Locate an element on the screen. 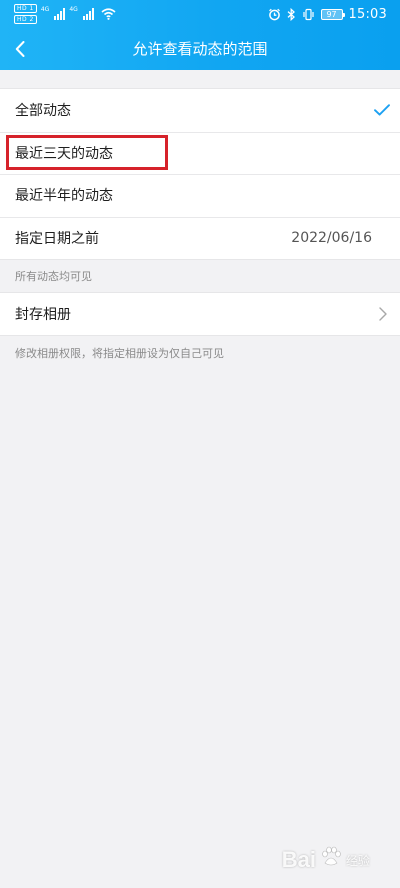  vibrate-icon is located at coordinates (308, 14).